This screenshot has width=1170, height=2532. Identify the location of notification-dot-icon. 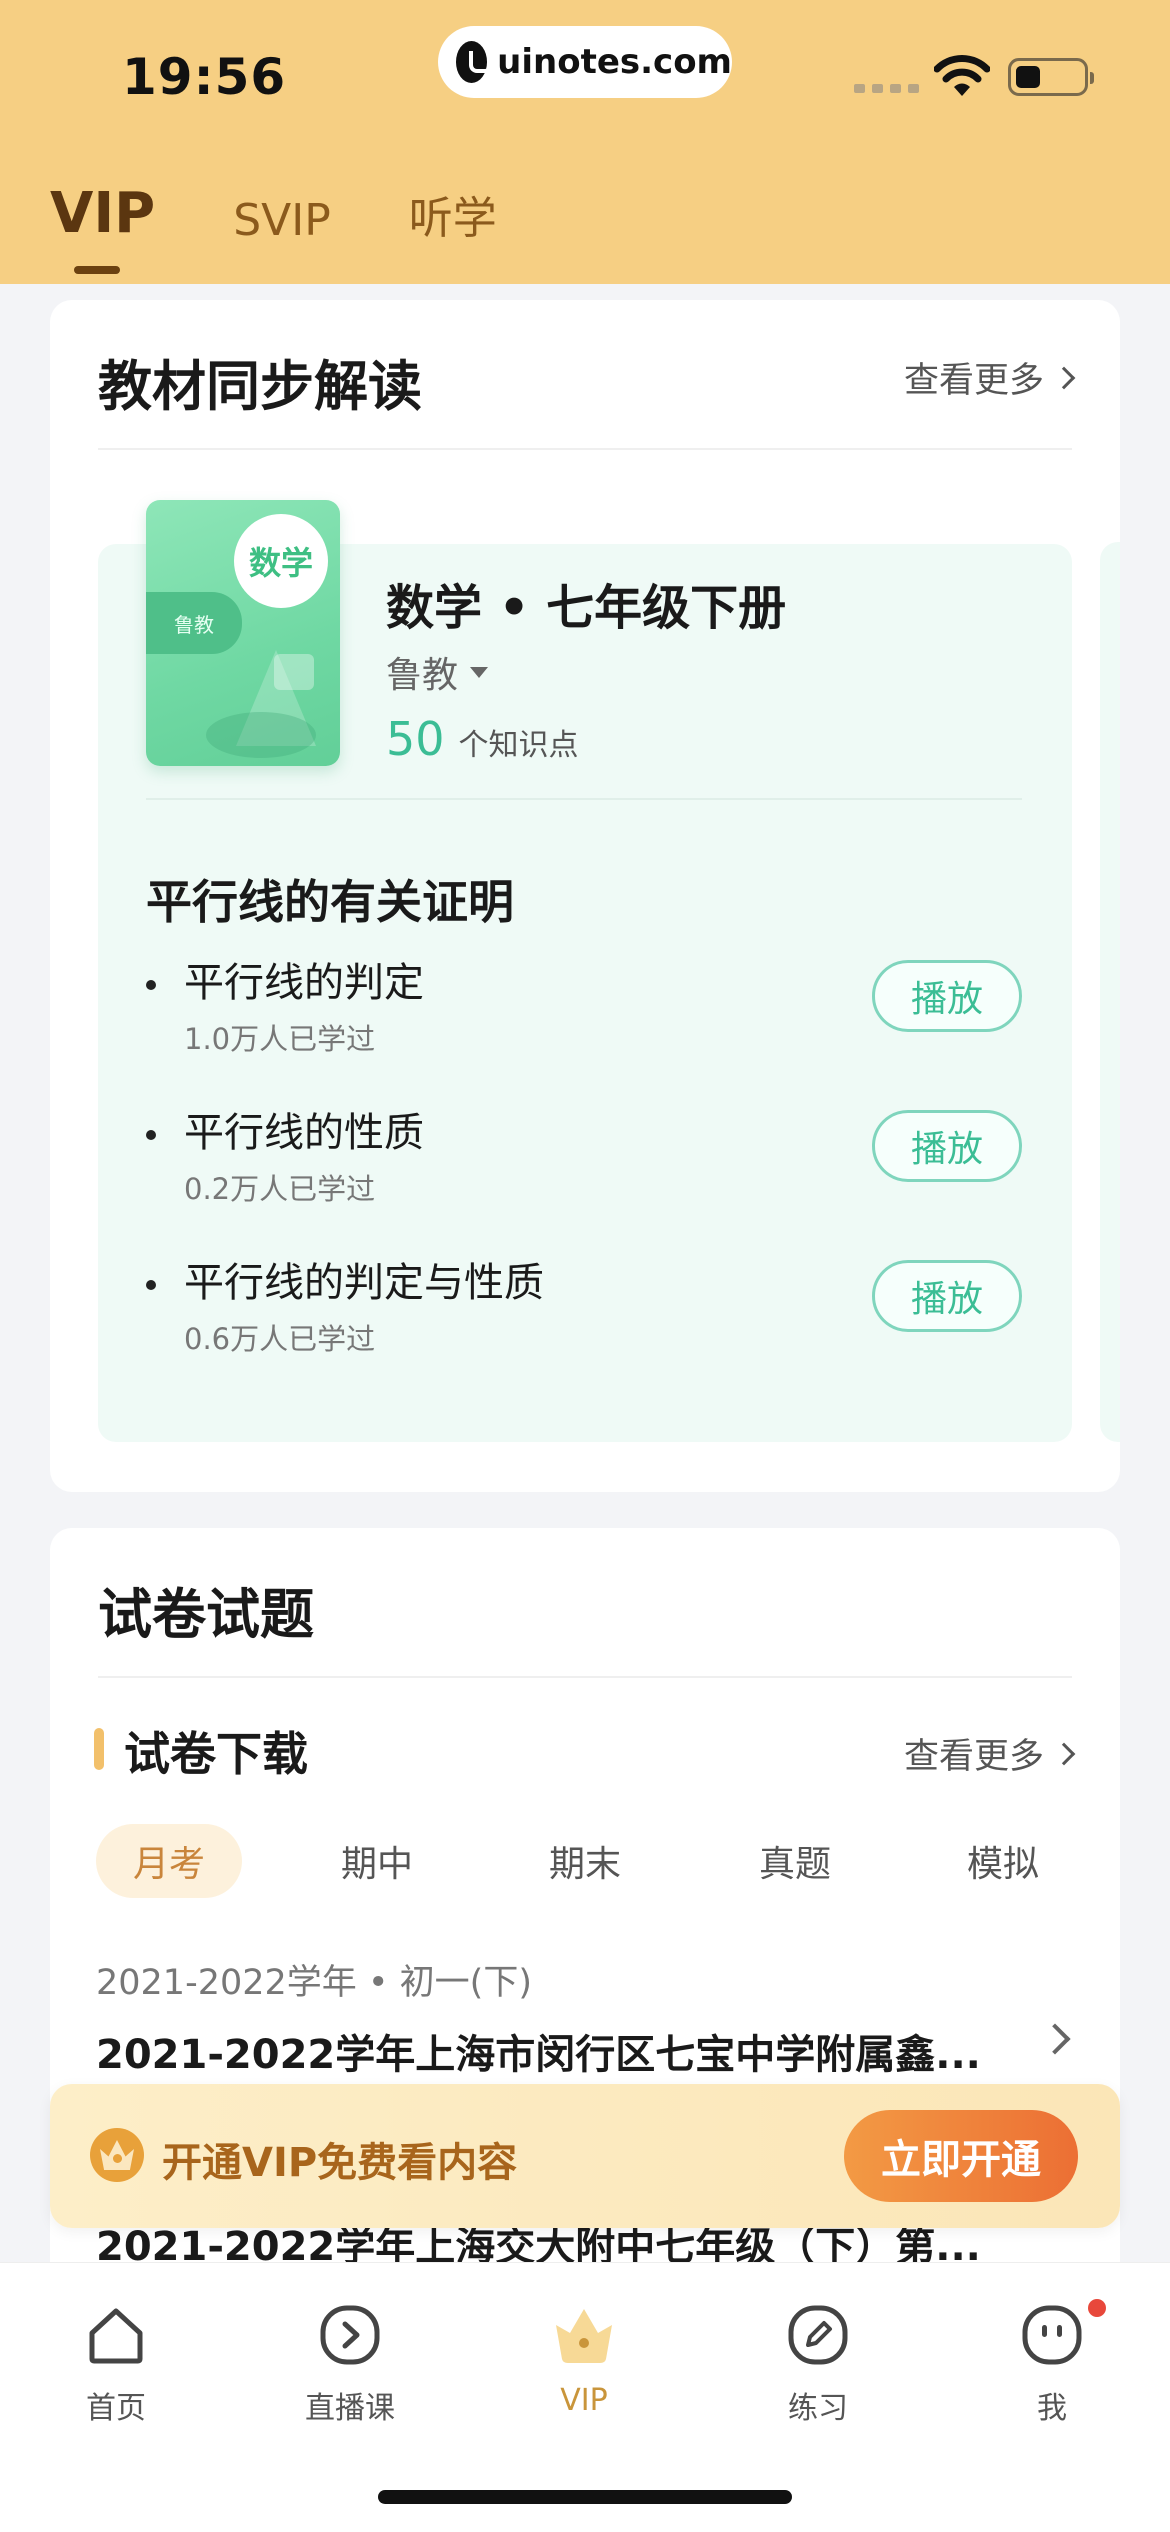
(1097, 2308).